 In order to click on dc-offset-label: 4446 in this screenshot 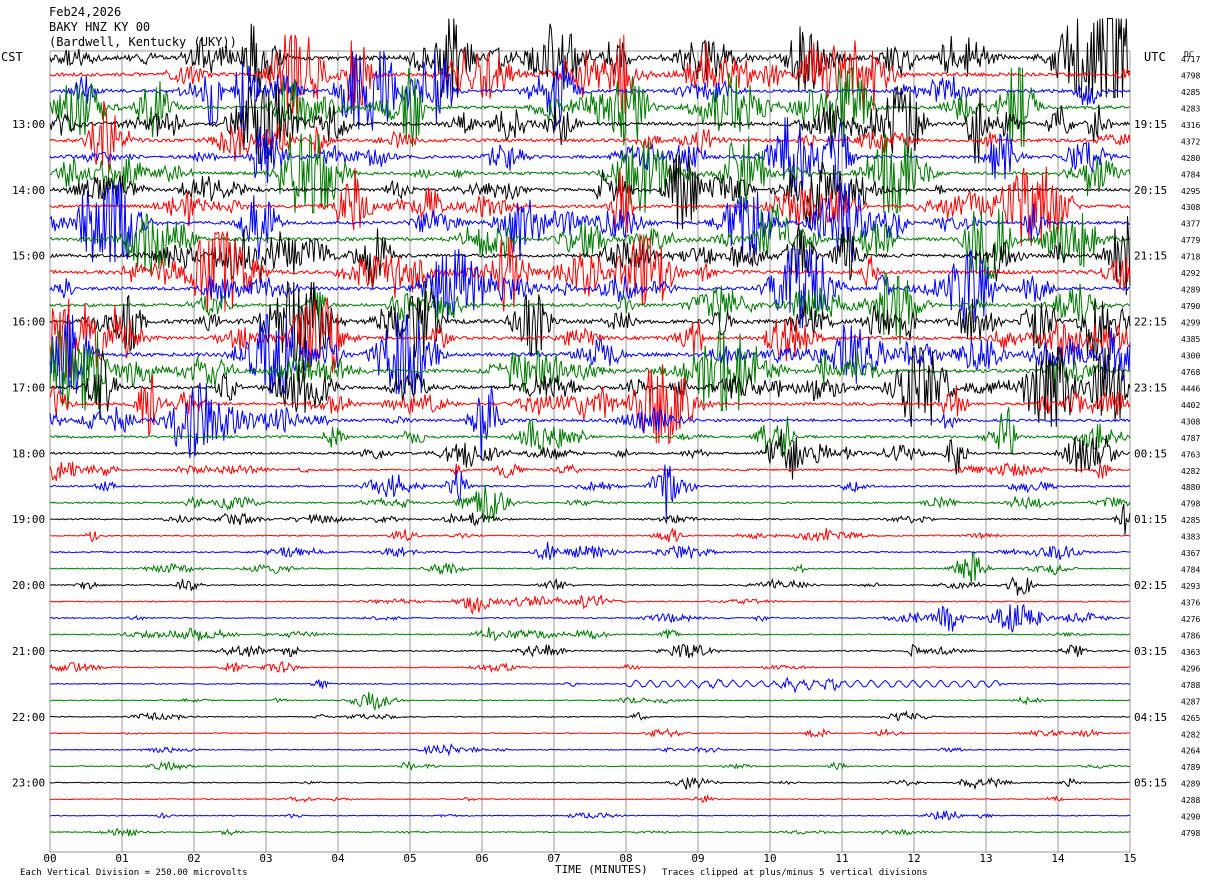, I will do `click(1190, 388)`.